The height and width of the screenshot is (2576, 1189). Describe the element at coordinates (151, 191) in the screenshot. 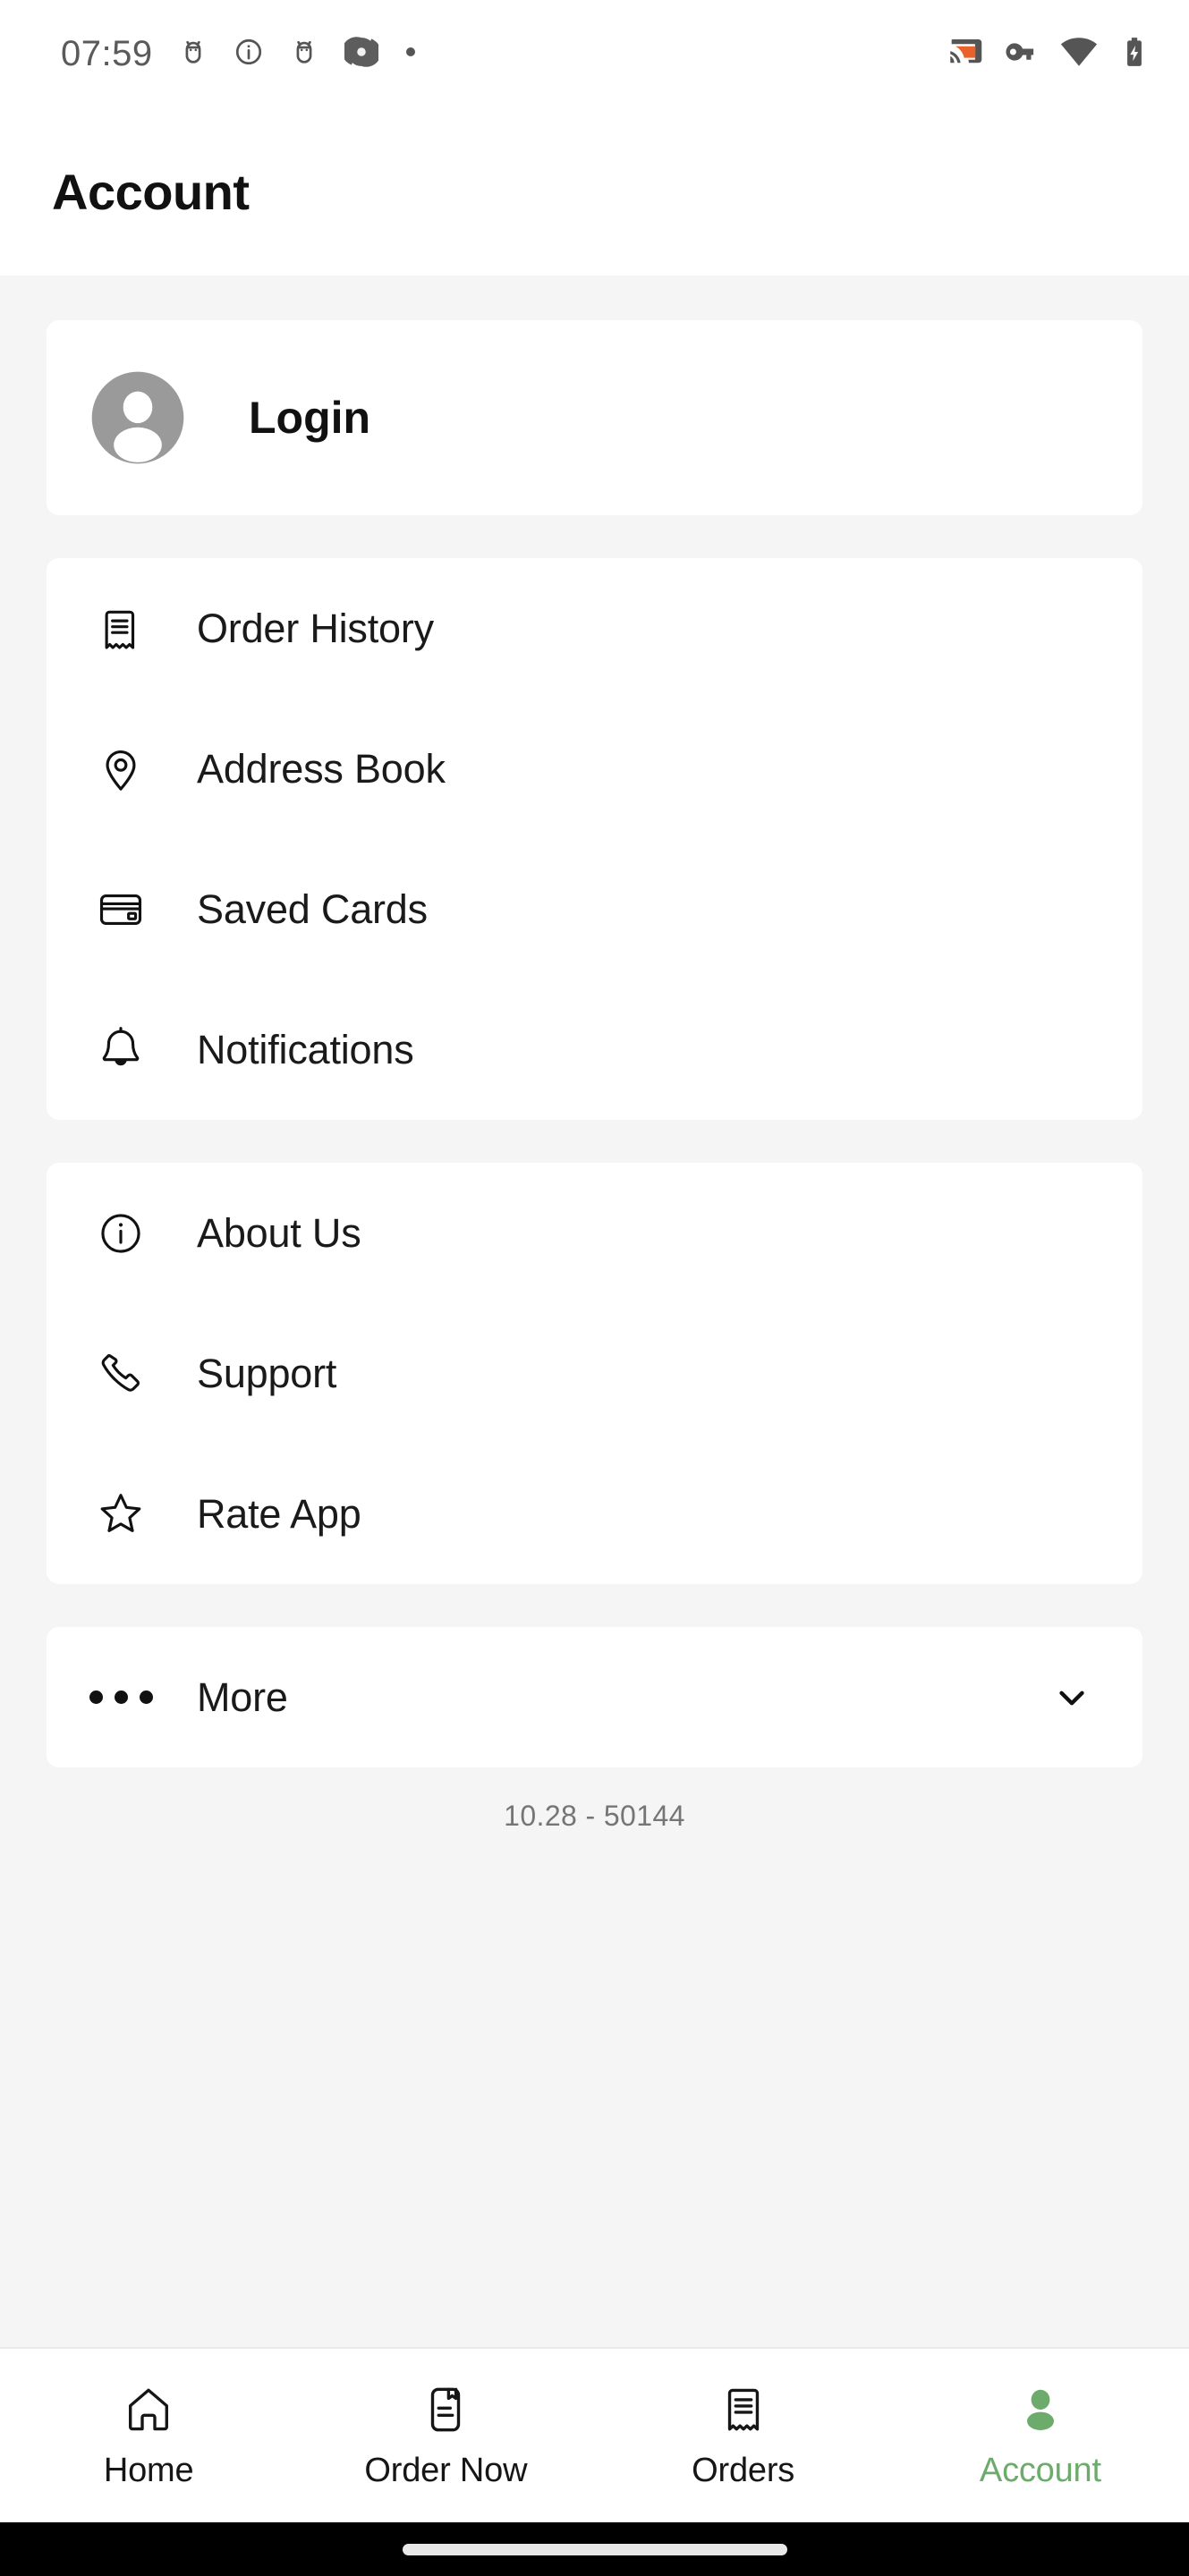

I see `page-title: Account` at that location.